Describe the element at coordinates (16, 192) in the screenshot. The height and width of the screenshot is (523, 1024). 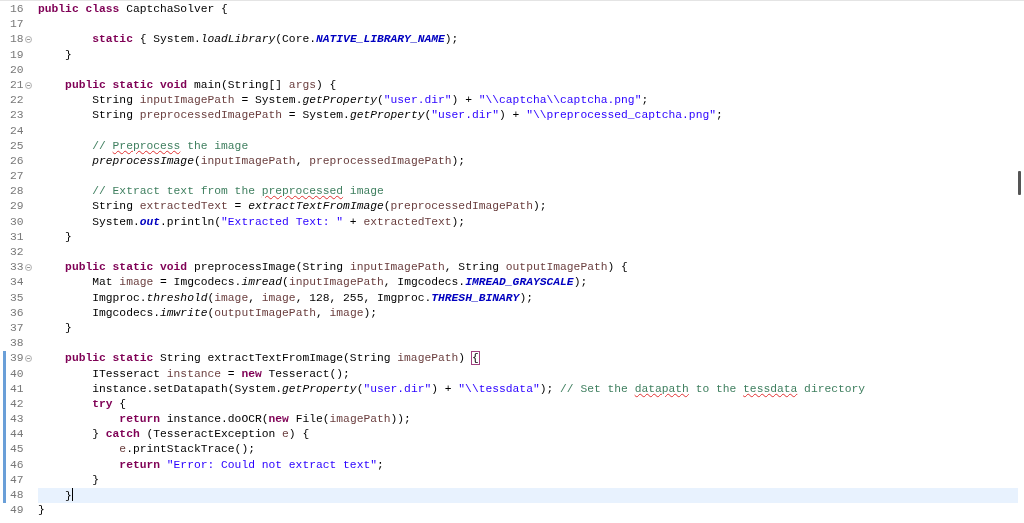
I see `line-number: 28` at that location.